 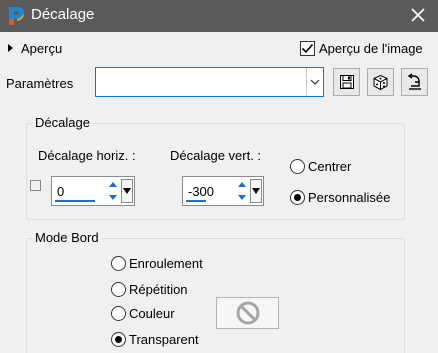 What do you see at coordinates (330, 166) in the screenshot?
I see `offset-center-label: Centrer` at bounding box center [330, 166].